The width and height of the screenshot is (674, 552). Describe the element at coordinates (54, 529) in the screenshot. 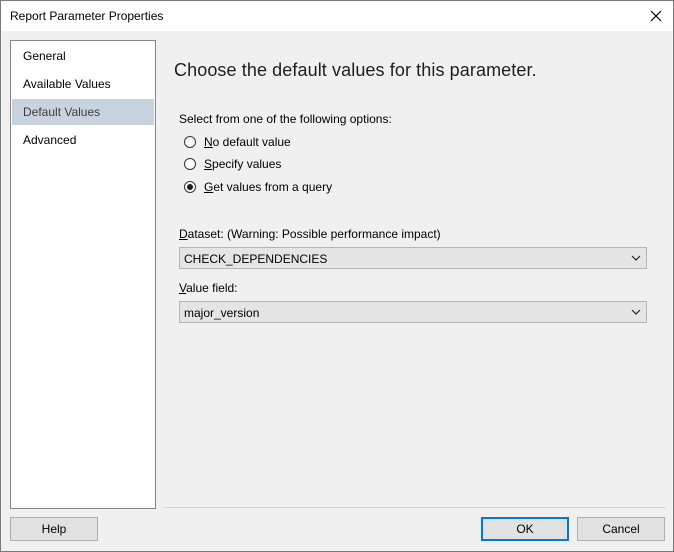

I see `help-button: Help` at that location.